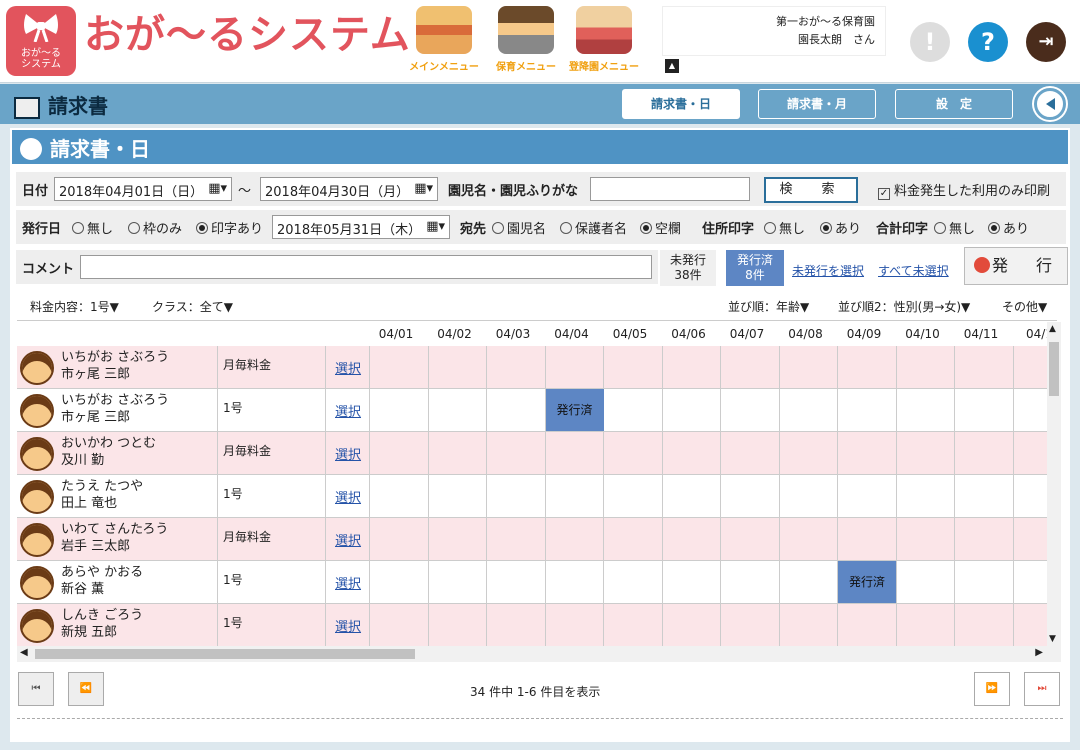 The height and width of the screenshot is (750, 1080). I want to click on help-icon: ?, so click(988, 42).